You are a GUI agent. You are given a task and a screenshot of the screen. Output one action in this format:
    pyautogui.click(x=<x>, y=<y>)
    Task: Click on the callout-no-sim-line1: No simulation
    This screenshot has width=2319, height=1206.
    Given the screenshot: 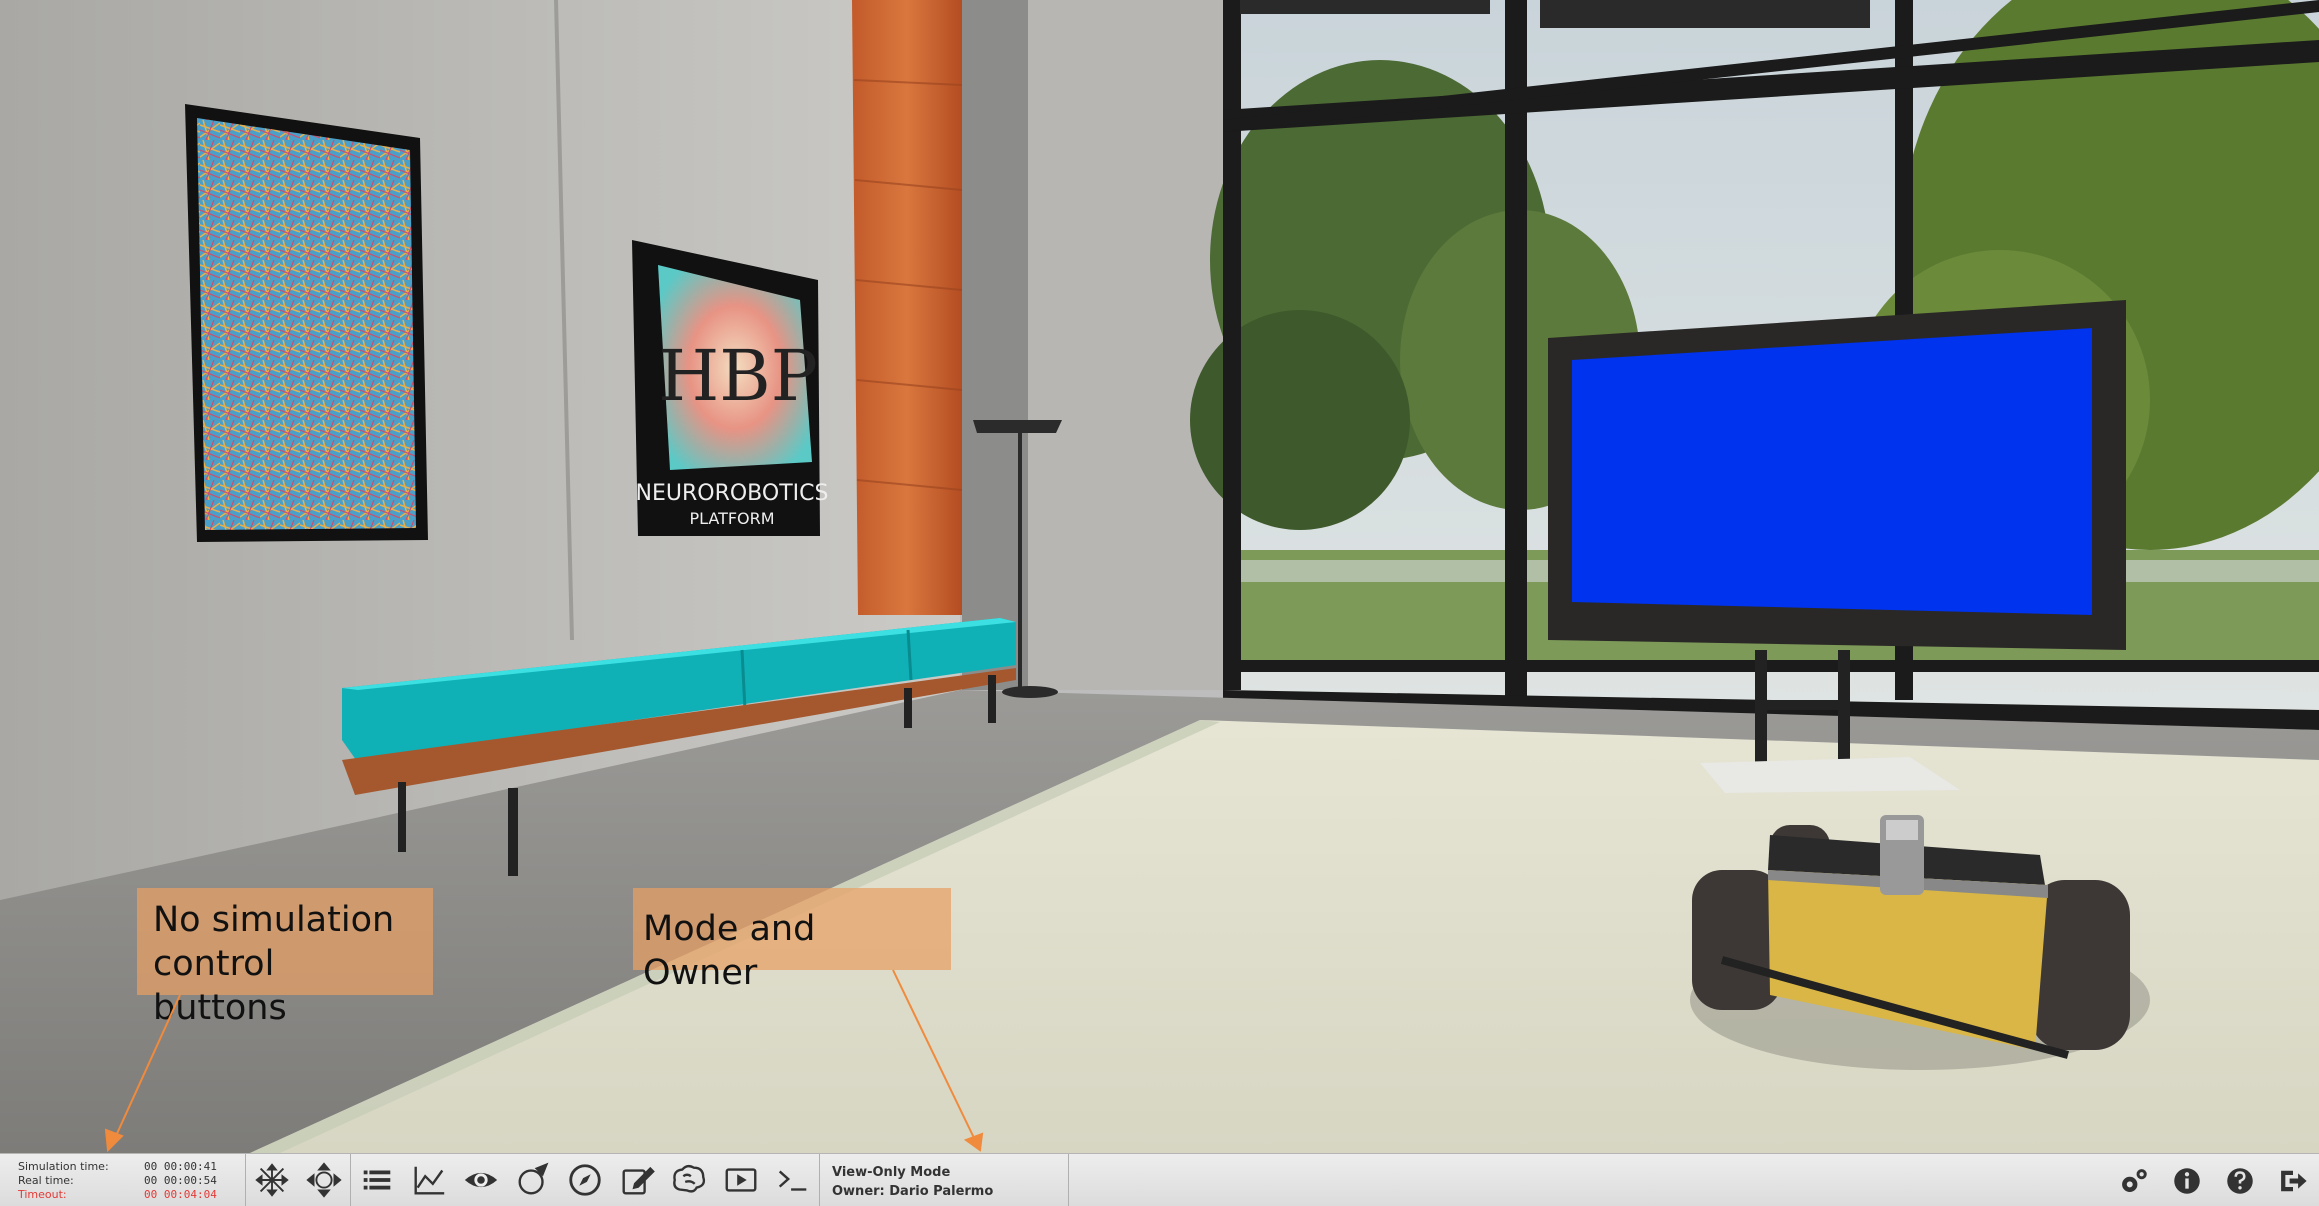 What is the action you would take?
    pyautogui.click(x=274, y=920)
    